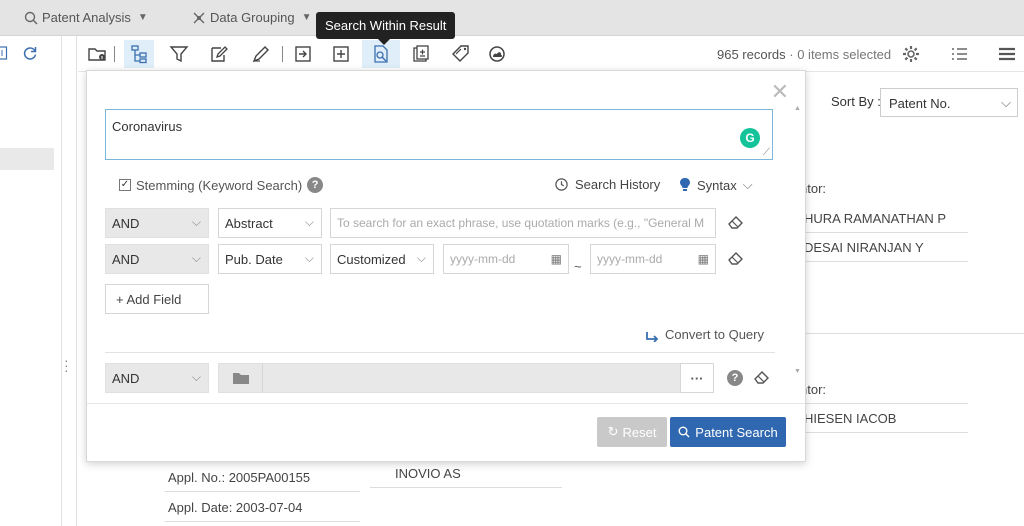  I want to click on refresh-icon, so click(30, 53).